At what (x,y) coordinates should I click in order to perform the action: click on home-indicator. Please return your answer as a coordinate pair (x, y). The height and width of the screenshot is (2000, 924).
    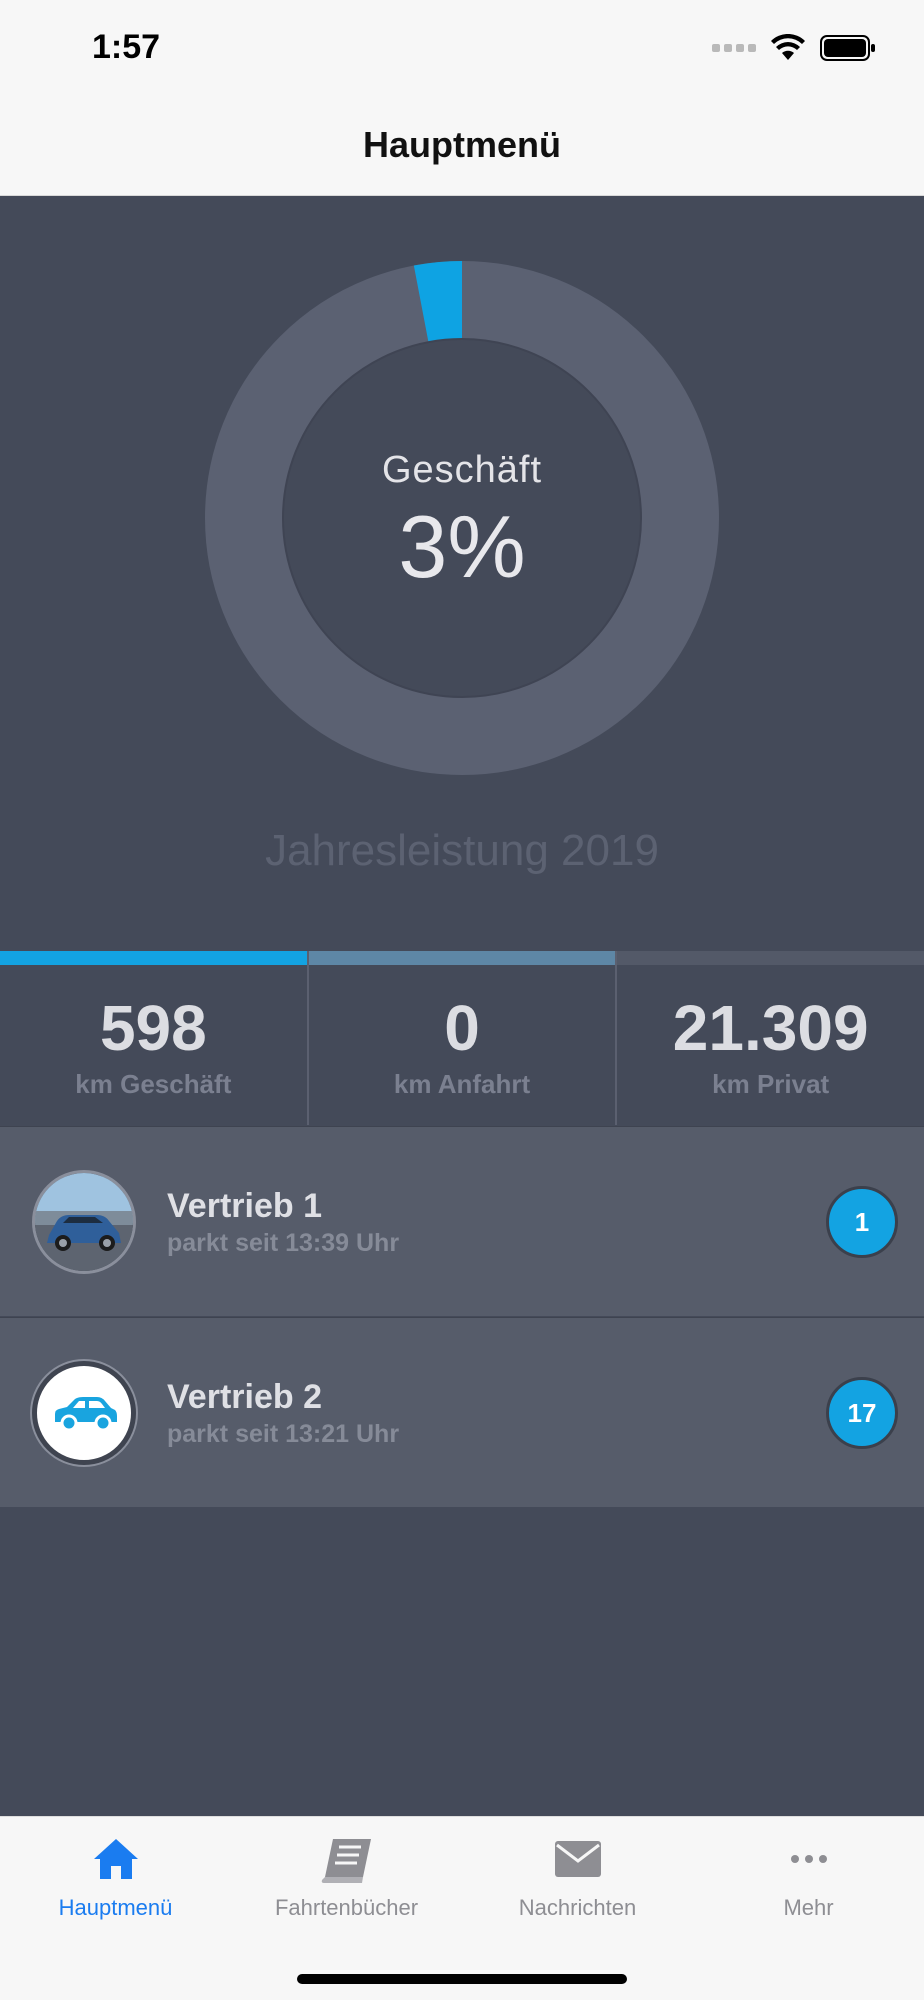
    Looking at the image, I should click on (462, 1979).